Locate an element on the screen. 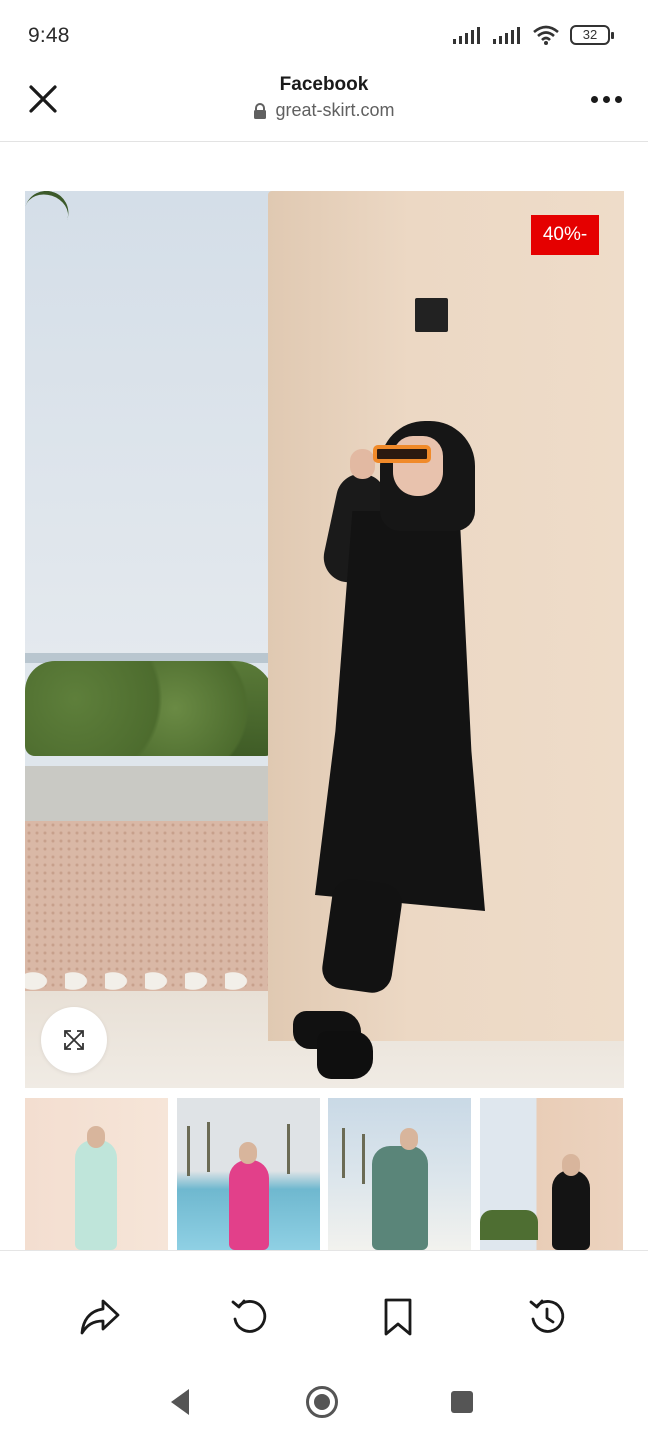 This screenshot has width=648, height=1440. status-icons: 32 is located at coordinates (533, 35).